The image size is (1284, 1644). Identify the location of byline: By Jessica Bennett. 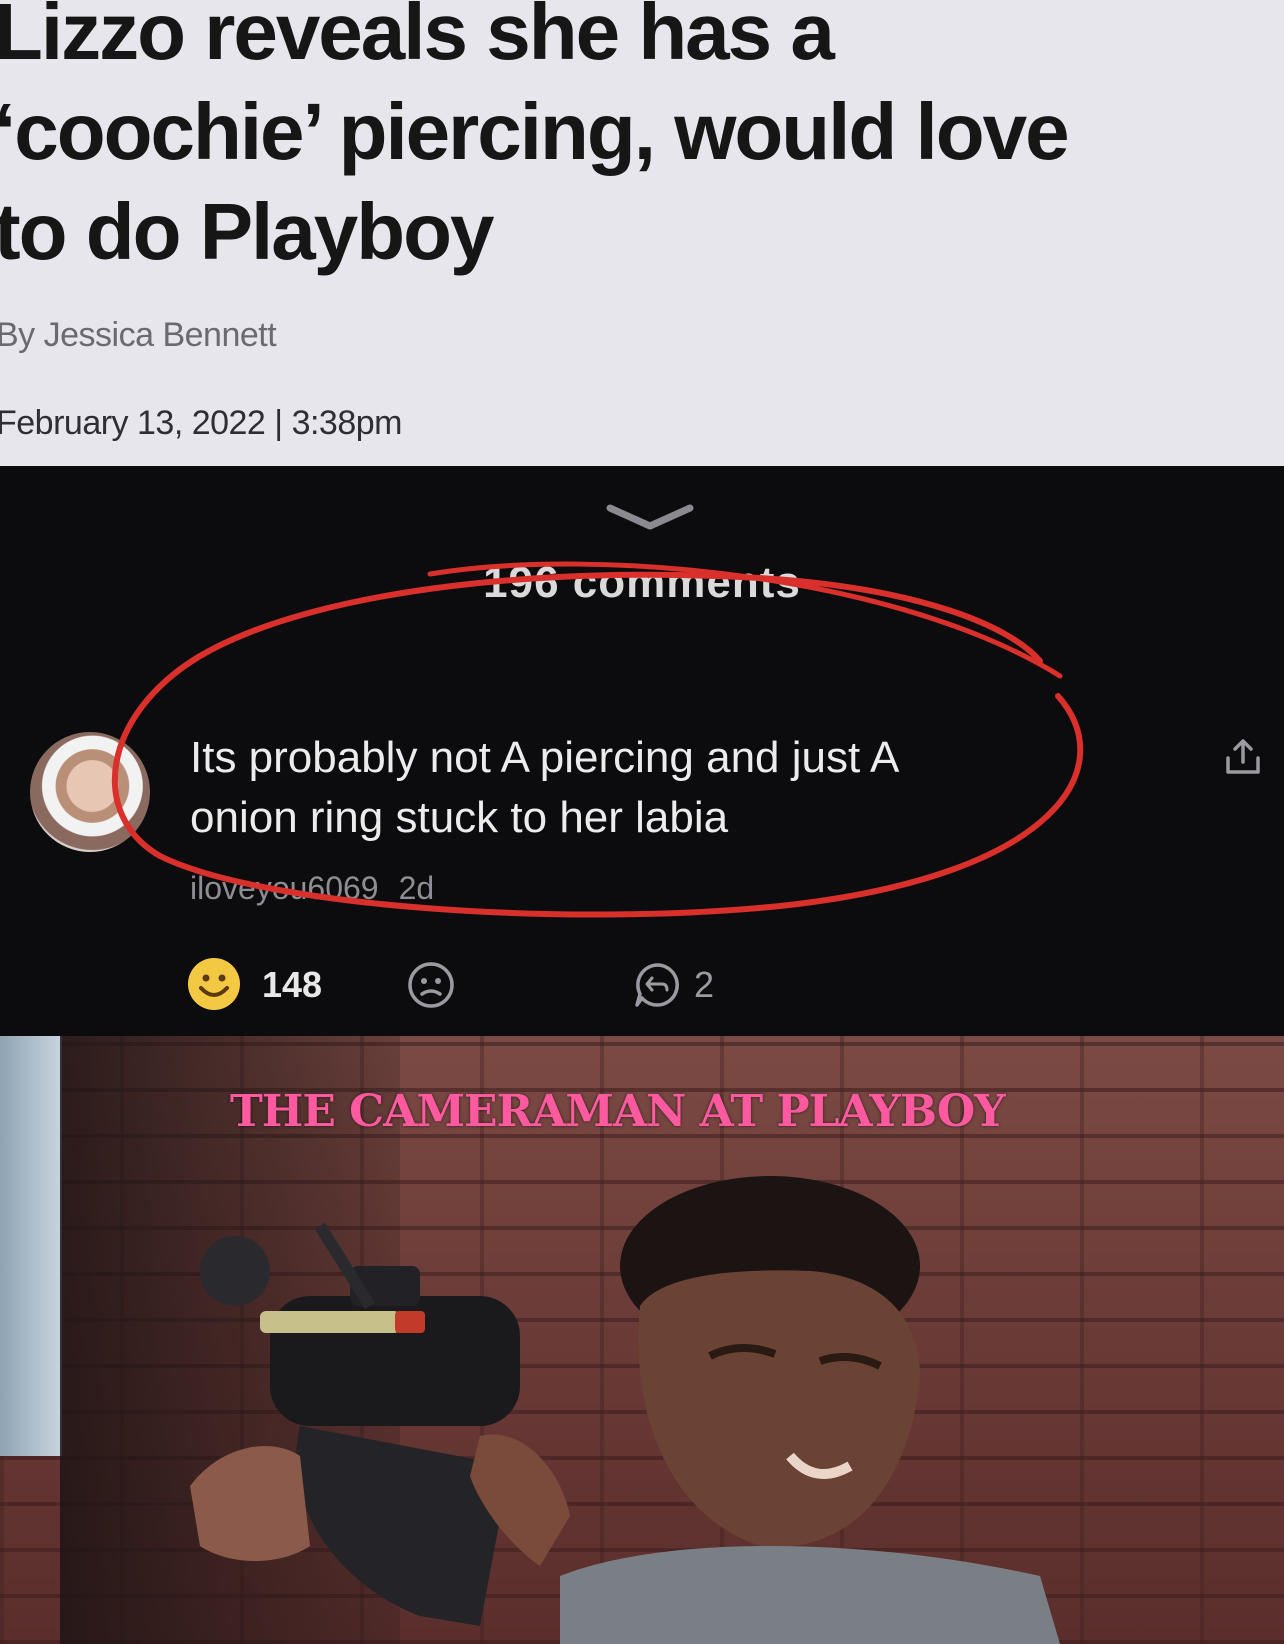
(138, 335).